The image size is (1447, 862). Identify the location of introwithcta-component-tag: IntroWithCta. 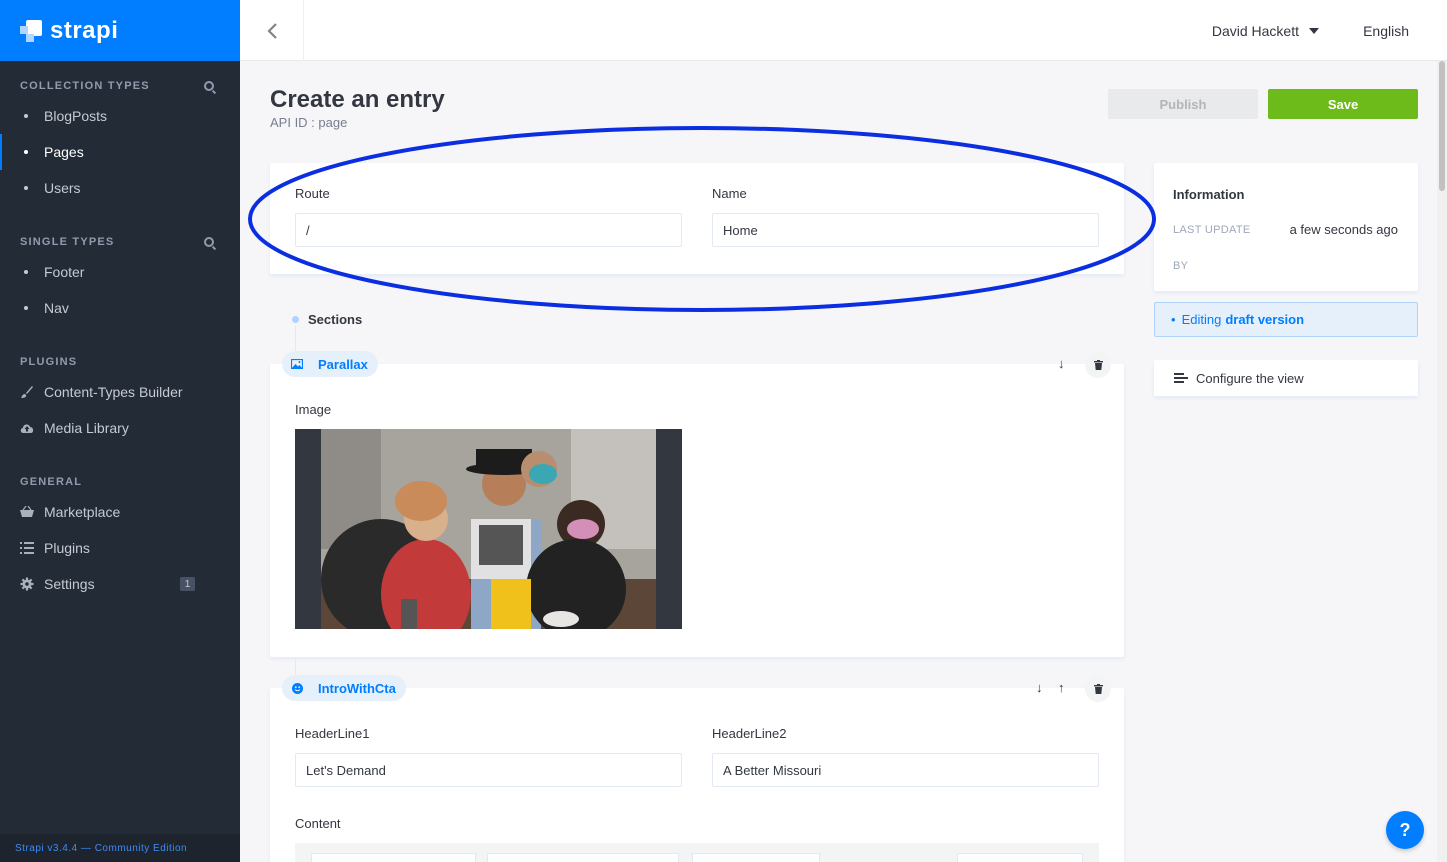
(344, 688).